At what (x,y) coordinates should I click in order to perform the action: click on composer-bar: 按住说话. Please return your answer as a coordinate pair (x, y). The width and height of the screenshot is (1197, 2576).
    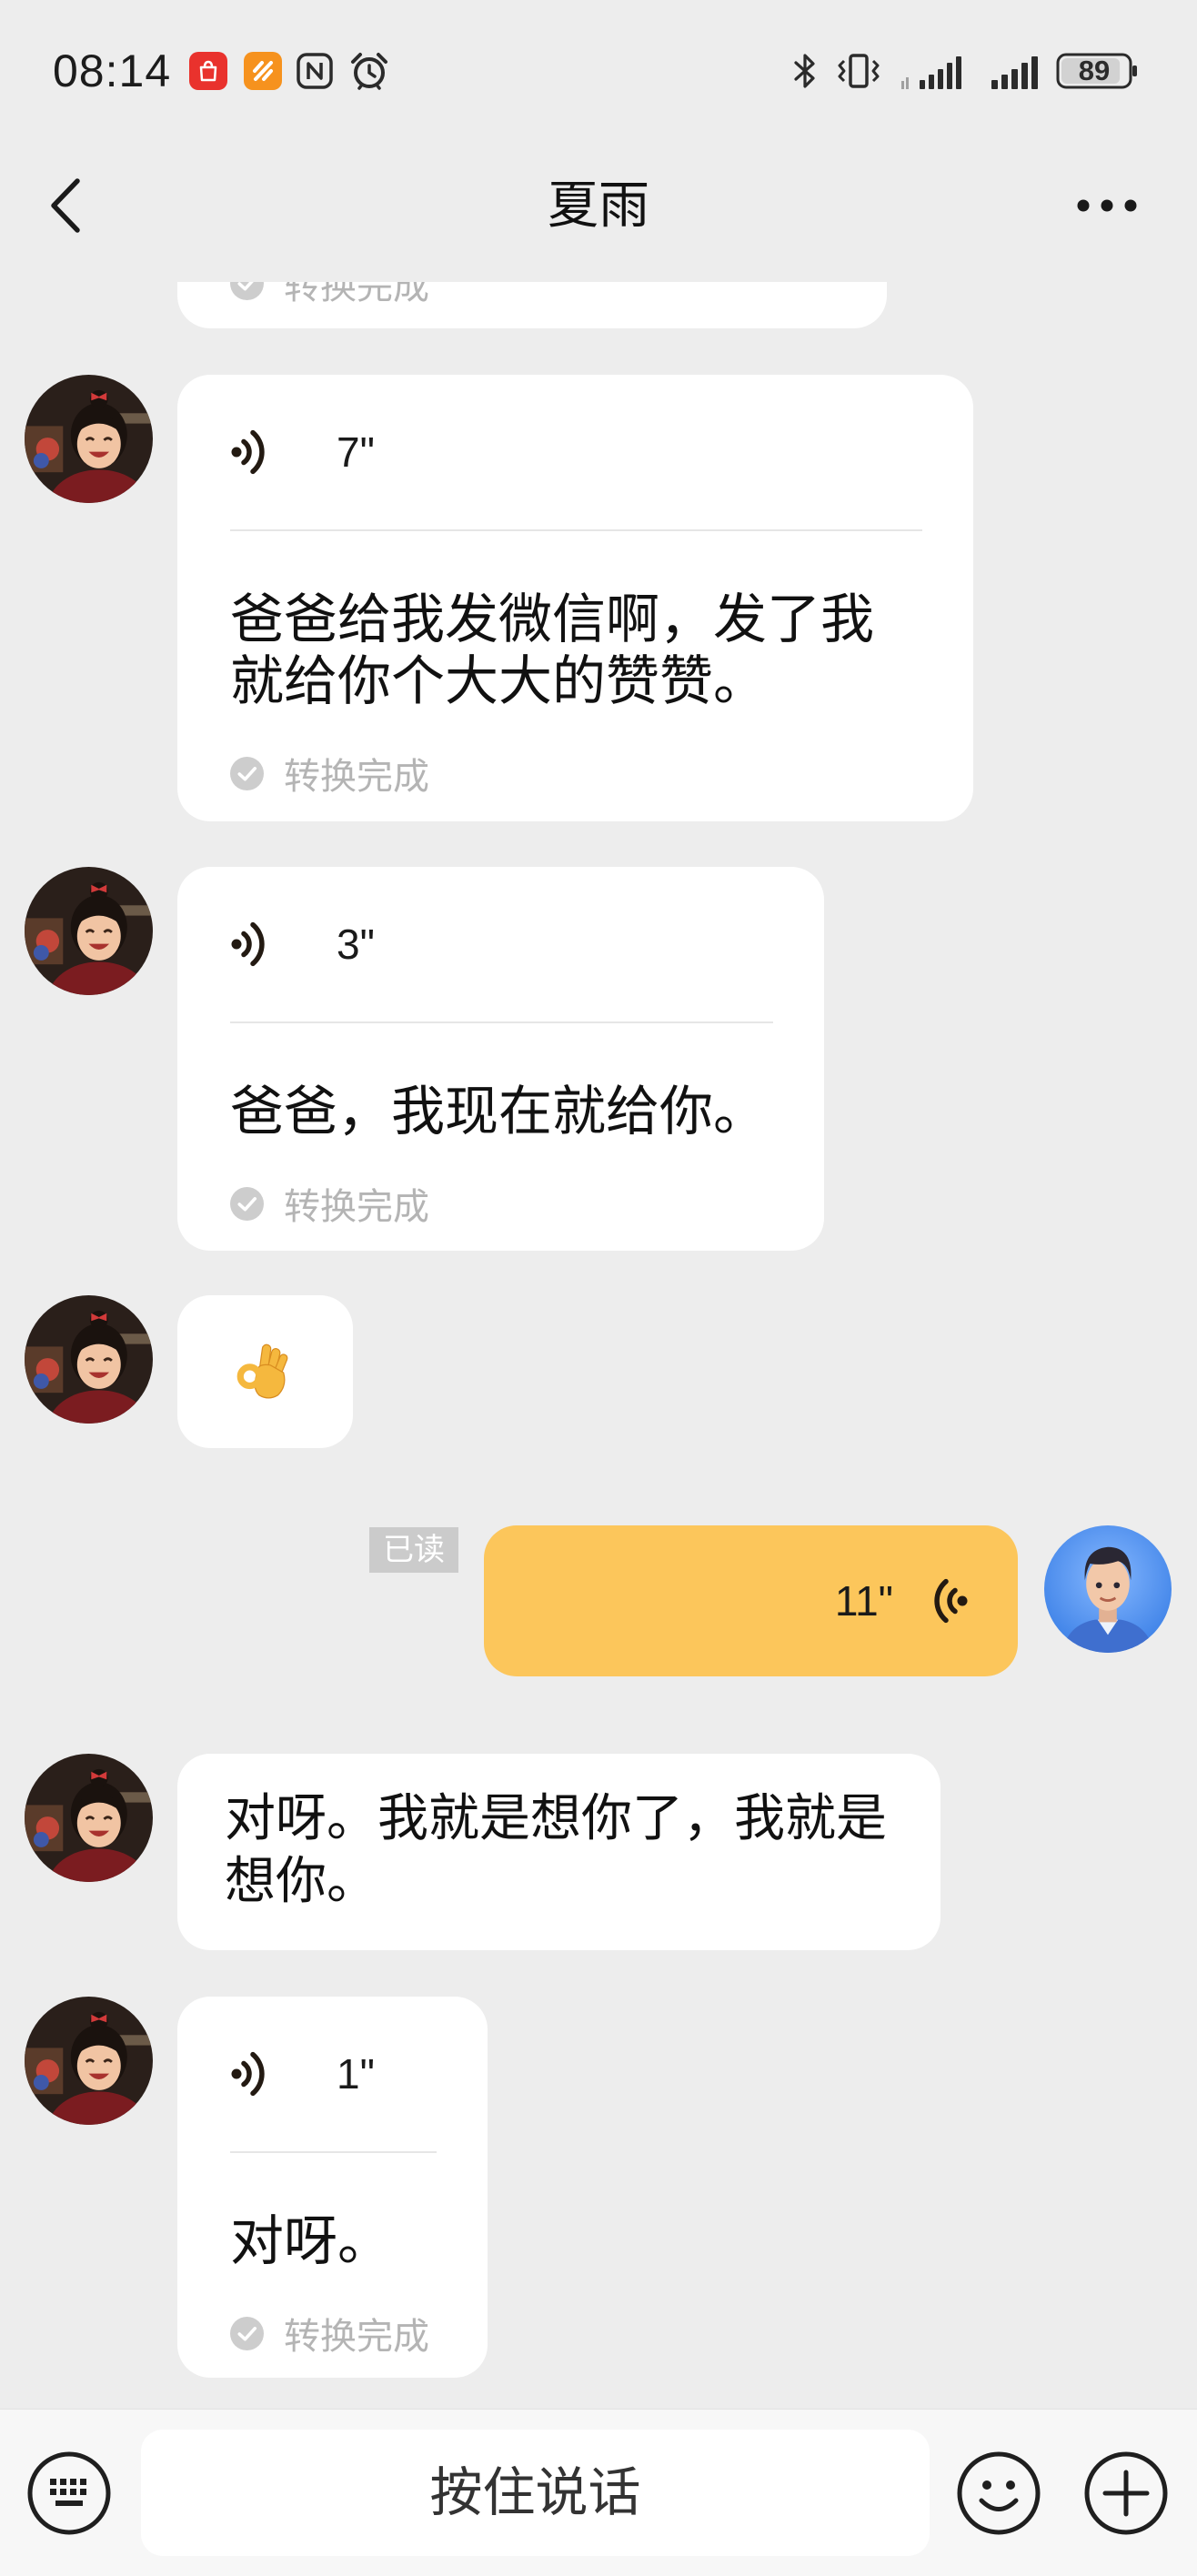
    Looking at the image, I should click on (598, 2492).